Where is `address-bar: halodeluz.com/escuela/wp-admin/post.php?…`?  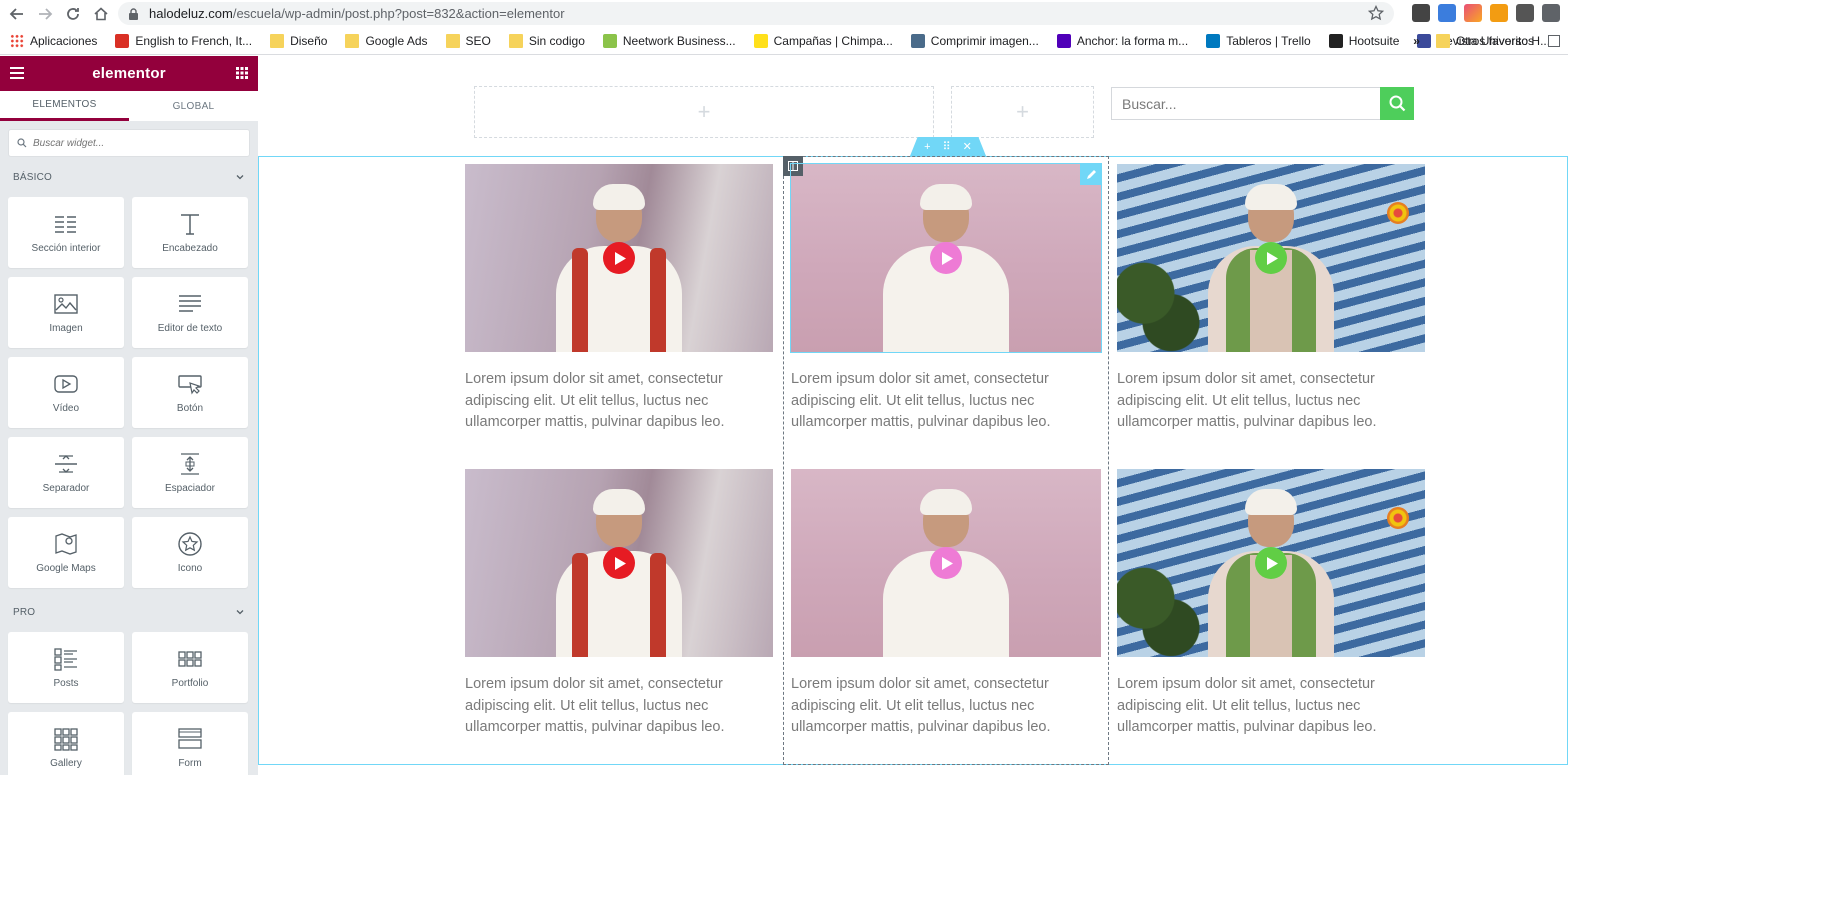
address-bar: halodeluz.com/escuela/wp-admin/post.php?… is located at coordinates (756, 13).